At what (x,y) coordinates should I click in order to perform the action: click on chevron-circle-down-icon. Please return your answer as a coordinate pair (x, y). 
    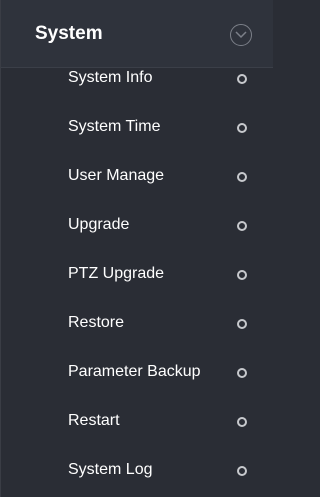
    Looking at the image, I should click on (241, 35).